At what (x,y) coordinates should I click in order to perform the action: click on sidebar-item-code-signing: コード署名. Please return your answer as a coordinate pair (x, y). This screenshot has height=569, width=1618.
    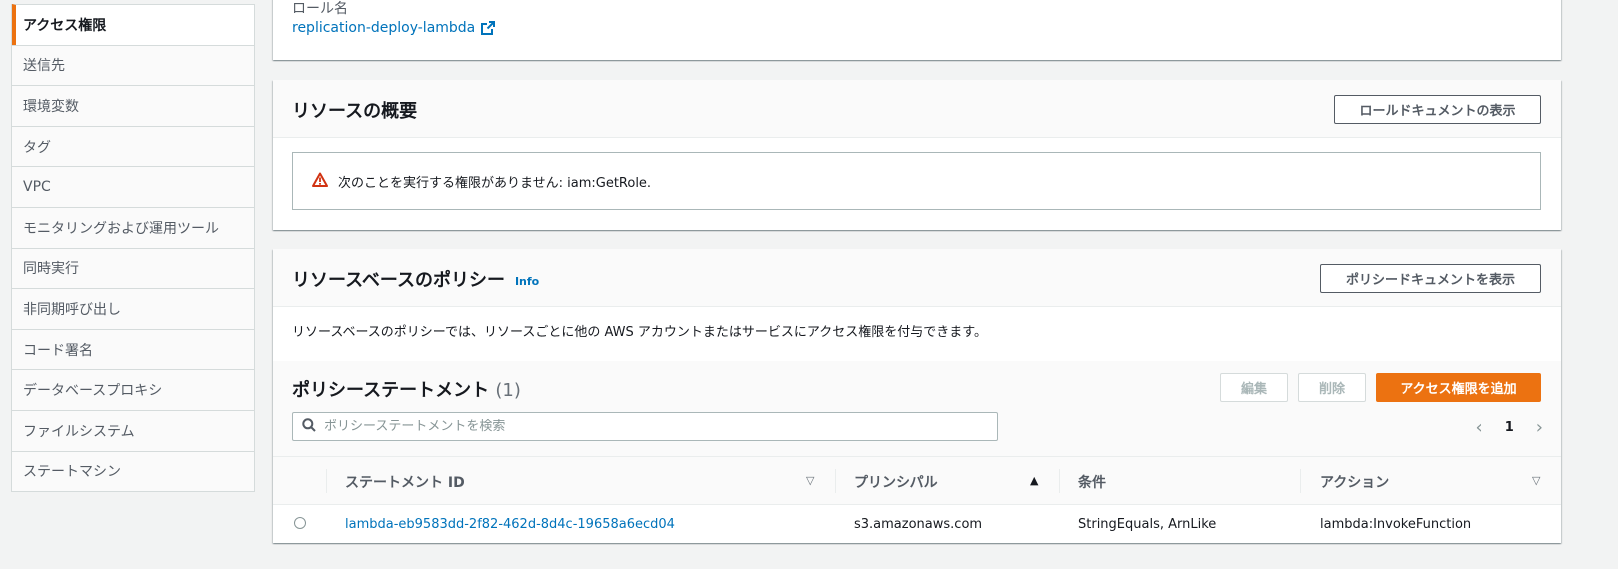
    Looking at the image, I should click on (133, 349).